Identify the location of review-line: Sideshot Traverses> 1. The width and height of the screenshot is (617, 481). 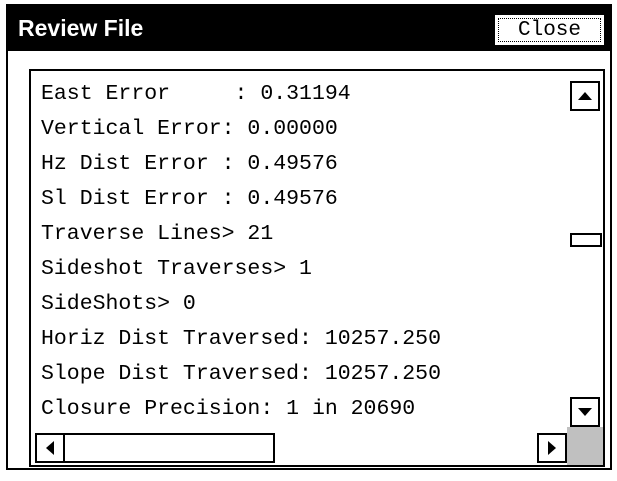
(176, 269).